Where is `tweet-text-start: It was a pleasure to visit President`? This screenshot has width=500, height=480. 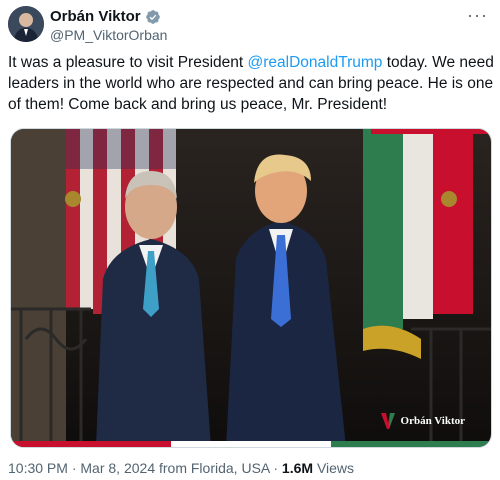 tweet-text-start: It was a pleasure to visit President is located at coordinates (128, 62).